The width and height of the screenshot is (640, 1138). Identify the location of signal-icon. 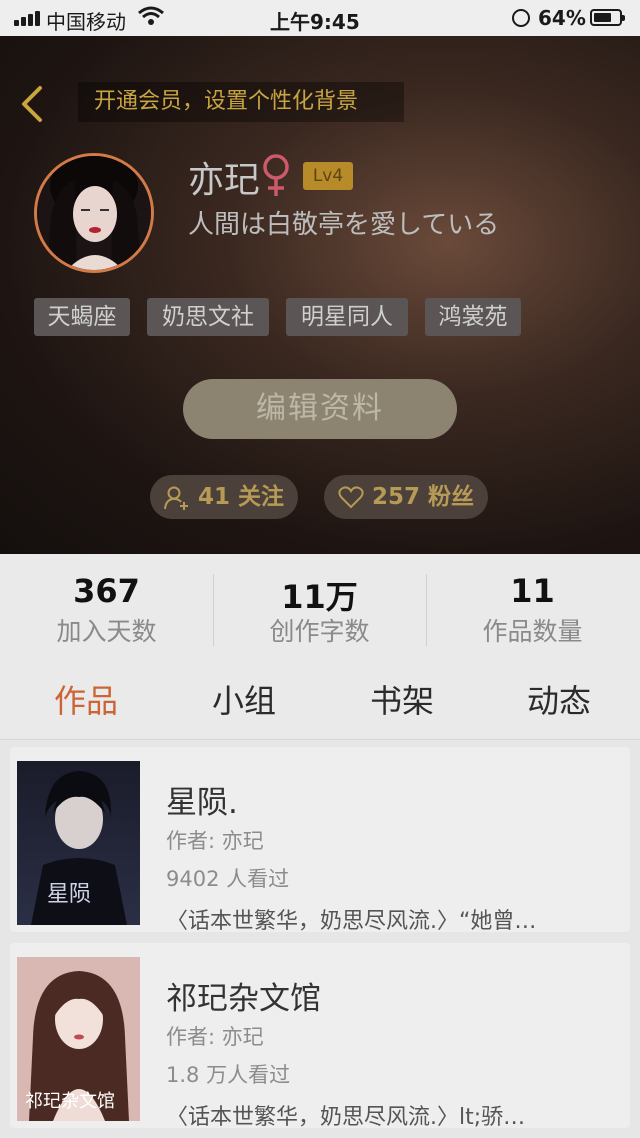
(28, 18).